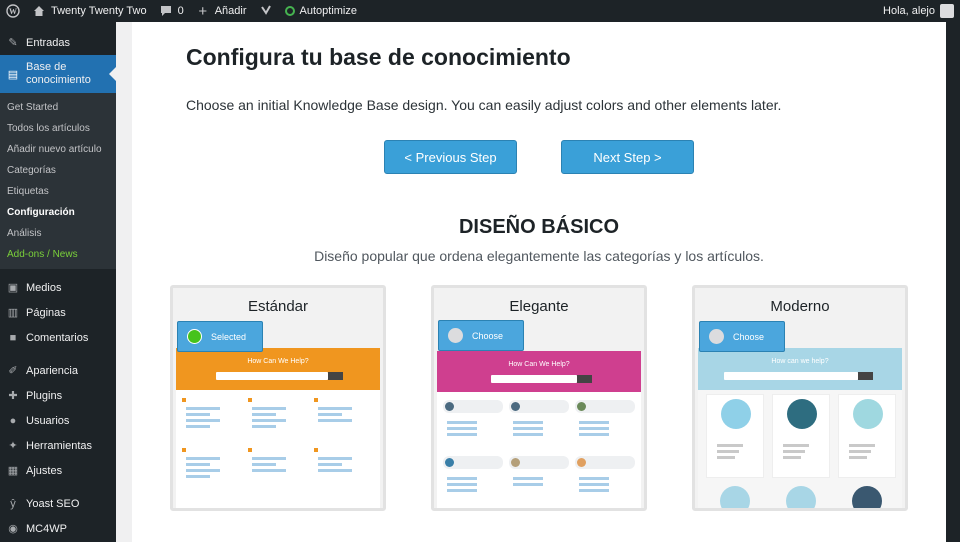  I want to click on selected-button: Selected, so click(220, 336).